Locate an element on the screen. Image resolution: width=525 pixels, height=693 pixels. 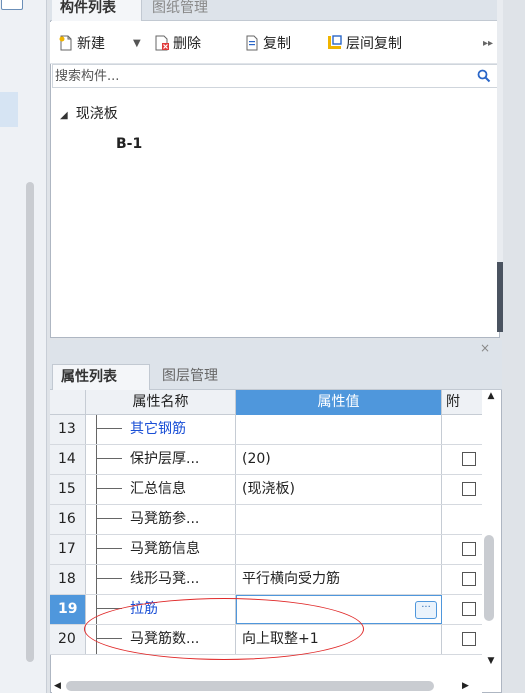
property-row: 14 保护层厚... (20) is located at coordinates (266, 460).